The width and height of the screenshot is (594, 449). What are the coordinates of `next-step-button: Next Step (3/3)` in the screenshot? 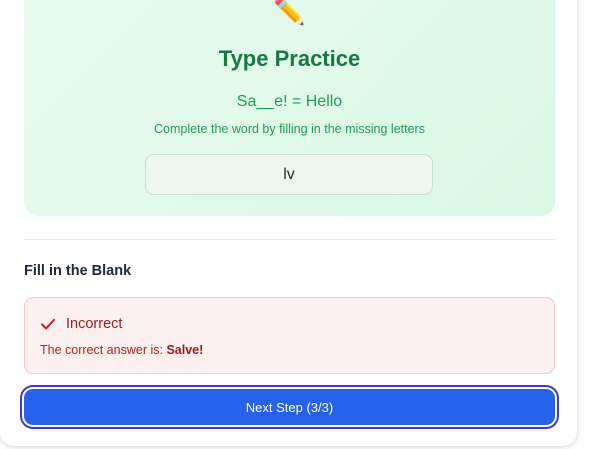 It's located at (289, 407).